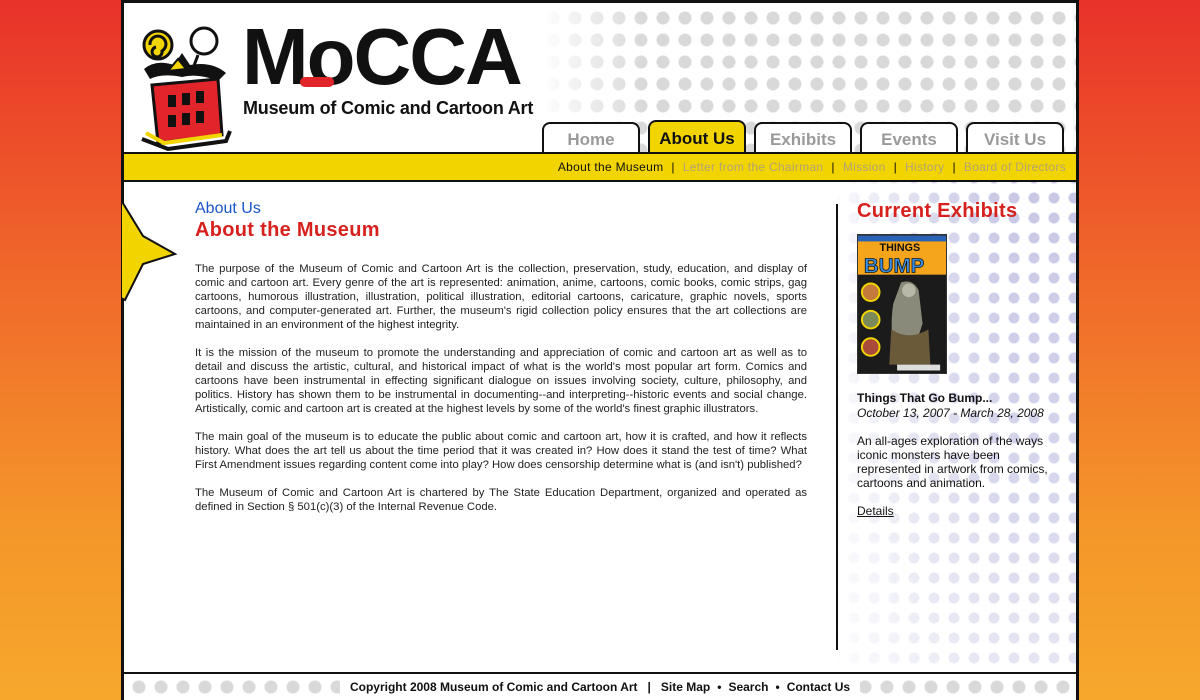 Image resolution: width=1200 pixels, height=700 pixels. Describe the element at coordinates (287, 230) in the screenshot. I see `page-title: About the Museum` at that location.